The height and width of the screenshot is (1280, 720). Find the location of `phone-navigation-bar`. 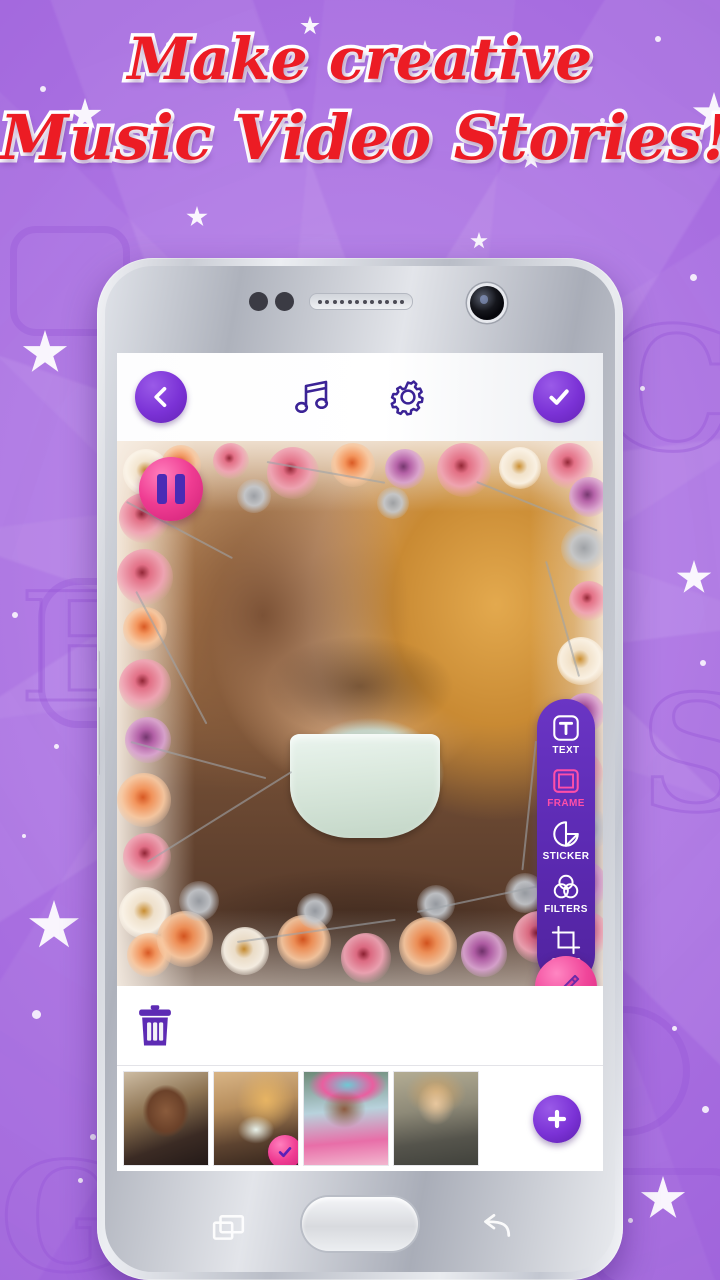

phone-navigation-bar is located at coordinates (360, 1225).